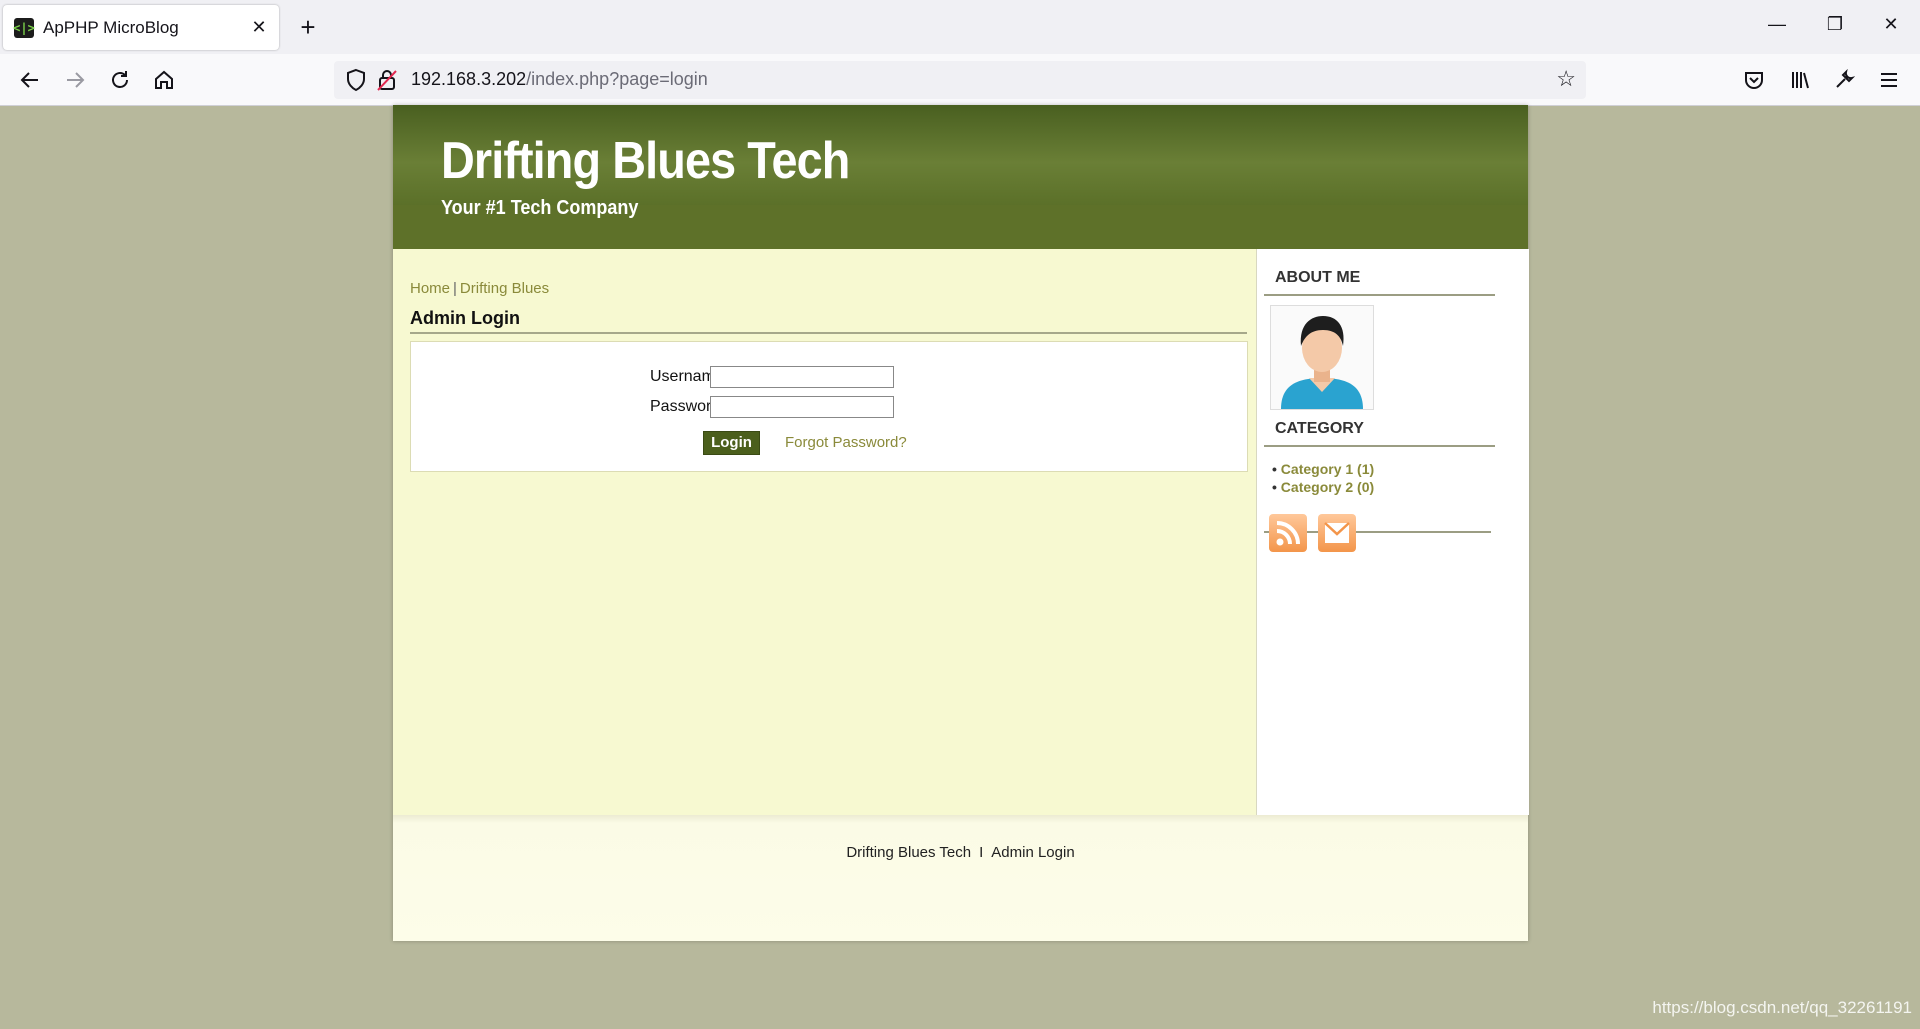  What do you see at coordinates (1844, 80) in the screenshot?
I see `wrench-icon` at bounding box center [1844, 80].